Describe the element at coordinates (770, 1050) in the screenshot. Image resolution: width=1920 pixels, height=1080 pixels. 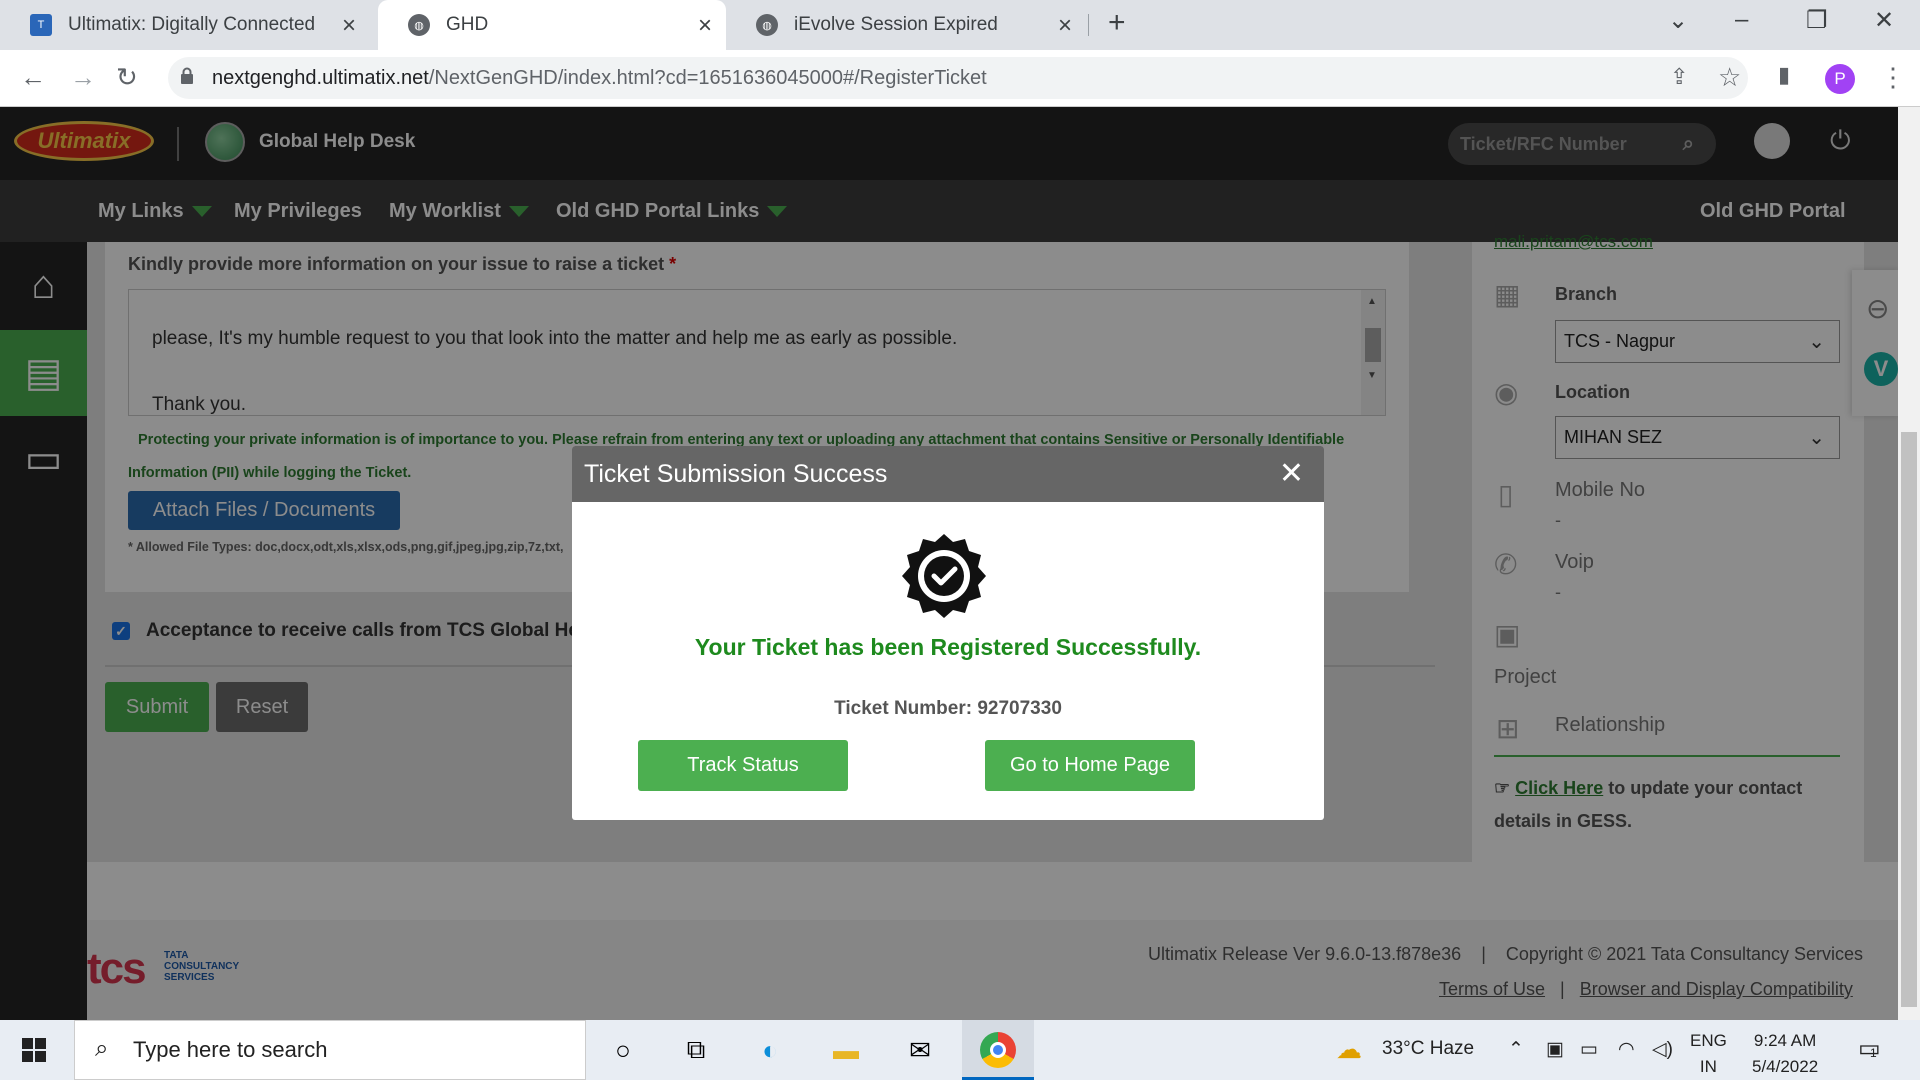
I see `edge-browser-icon: ◐` at that location.